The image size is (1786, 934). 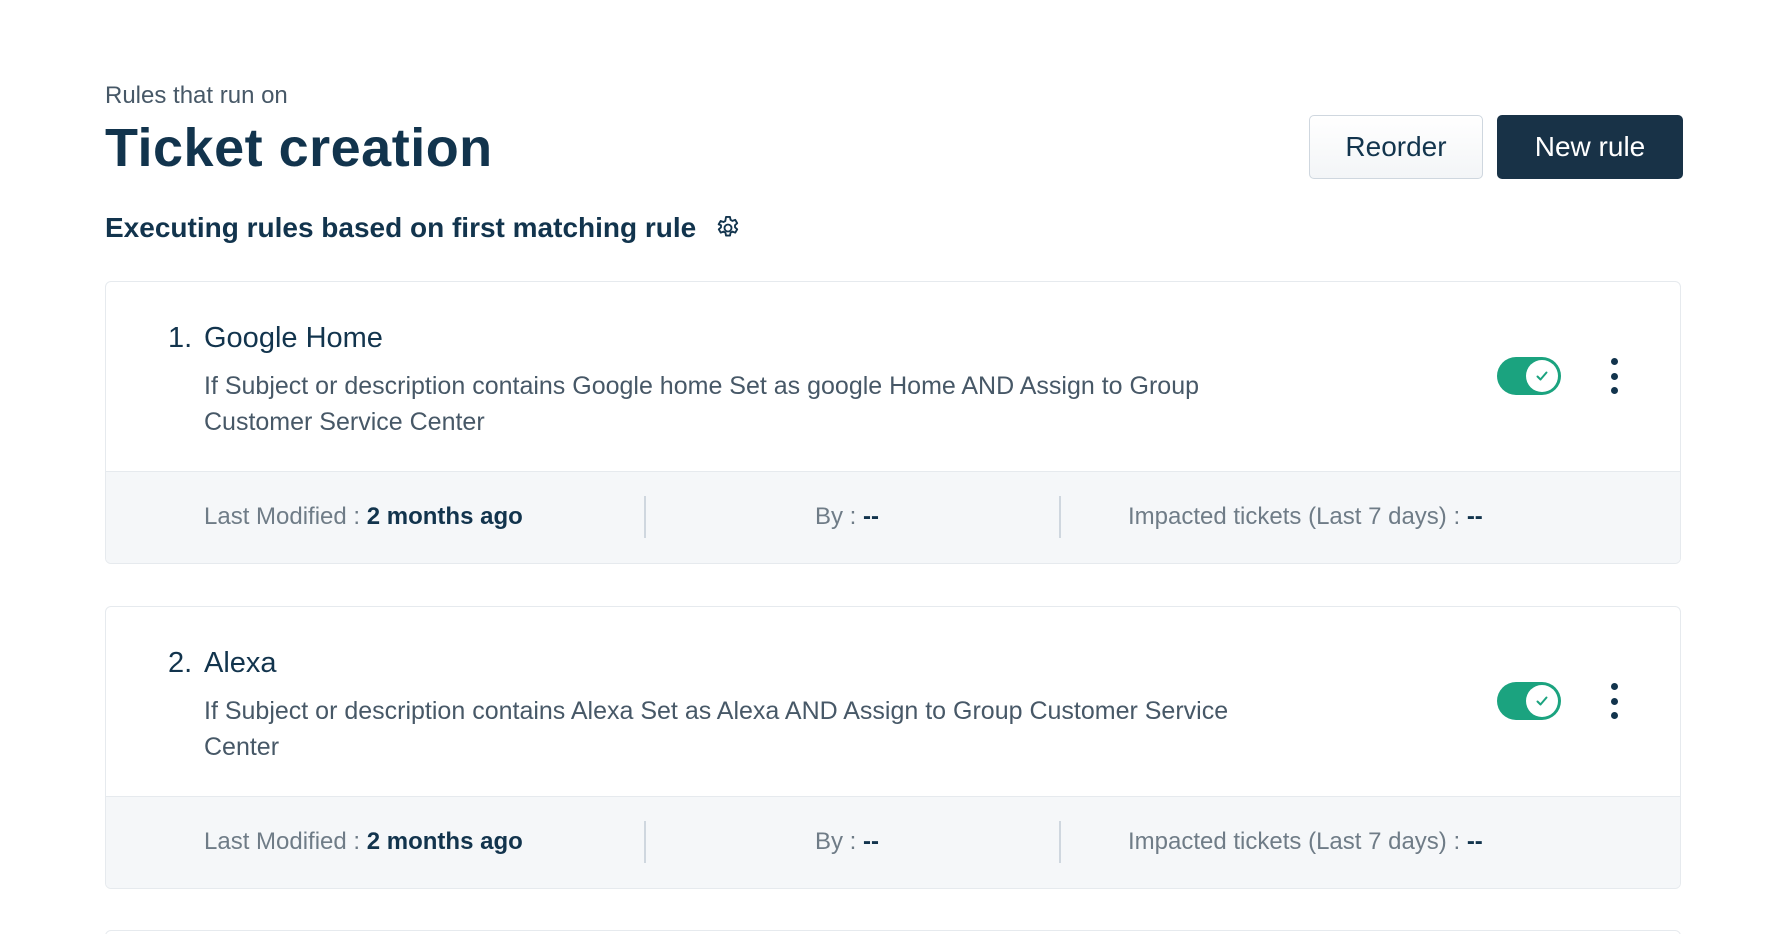 What do you see at coordinates (893, 932) in the screenshot?
I see `rule-card-partial` at bounding box center [893, 932].